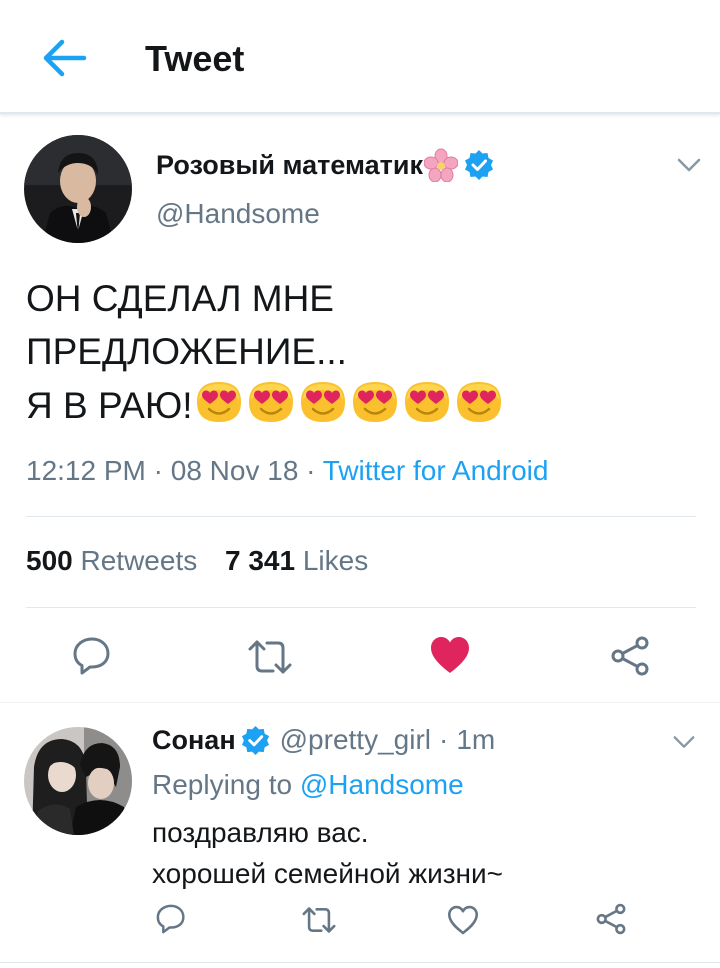  I want to click on reply-text-line: хорошей семейной жизни~, so click(328, 873).